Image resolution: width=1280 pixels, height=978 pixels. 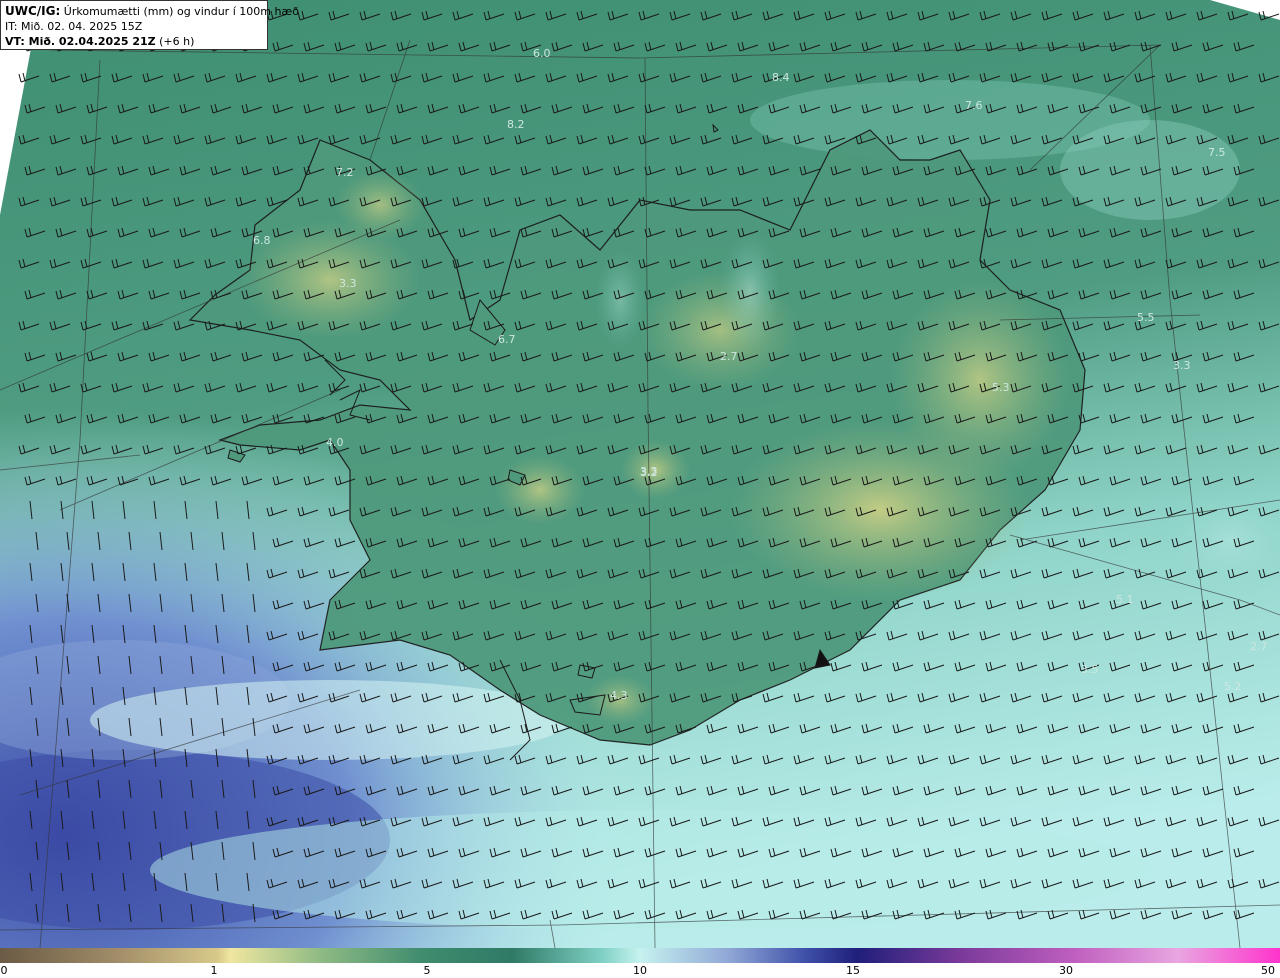 I want to click on colorbar-label: 50, so click(x=1268, y=970).